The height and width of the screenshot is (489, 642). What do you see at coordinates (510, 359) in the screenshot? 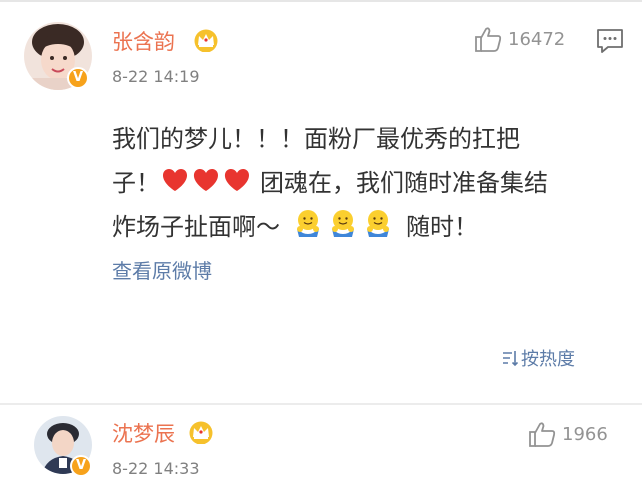
I see `sort-icon` at bounding box center [510, 359].